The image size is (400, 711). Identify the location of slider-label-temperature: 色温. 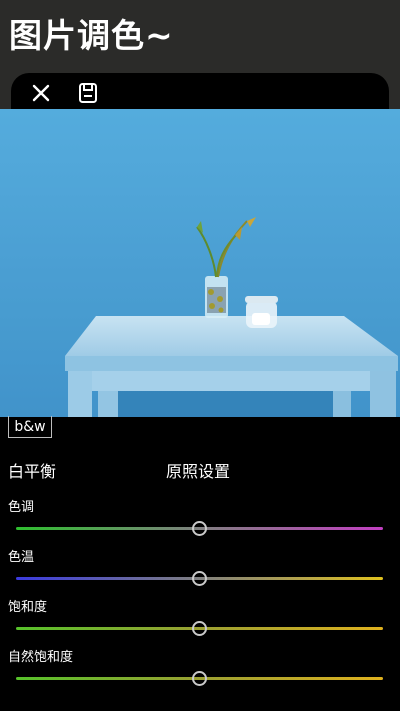
(21, 557).